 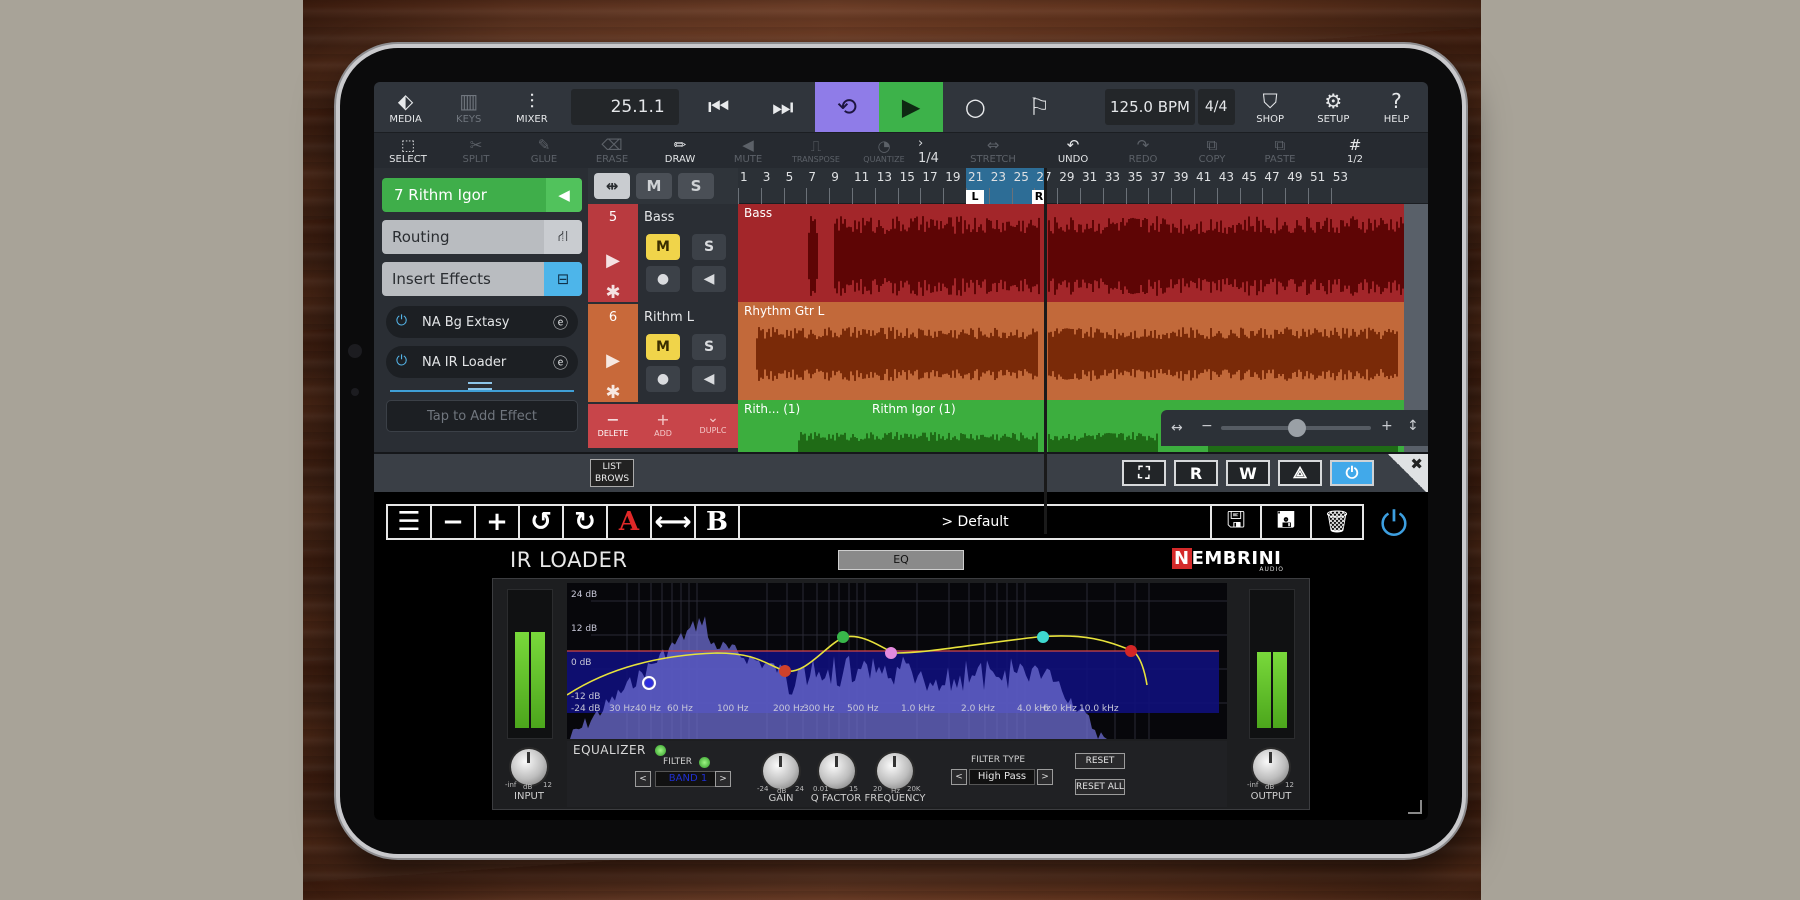 I want to click on frequency-knob, so click(x=895, y=771).